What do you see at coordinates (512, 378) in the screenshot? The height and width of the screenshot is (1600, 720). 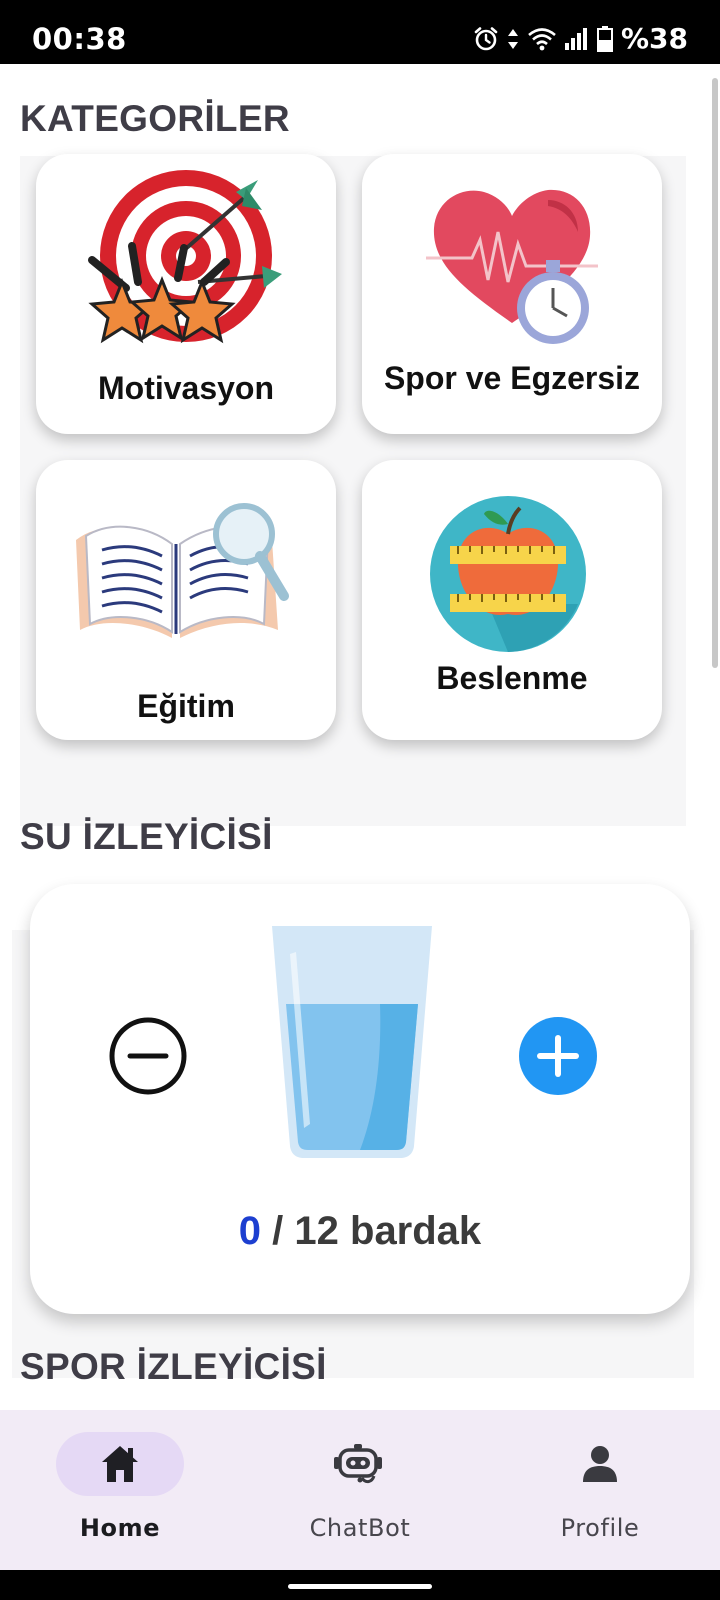 I see `category-label: Spor ve Egzersiz` at bounding box center [512, 378].